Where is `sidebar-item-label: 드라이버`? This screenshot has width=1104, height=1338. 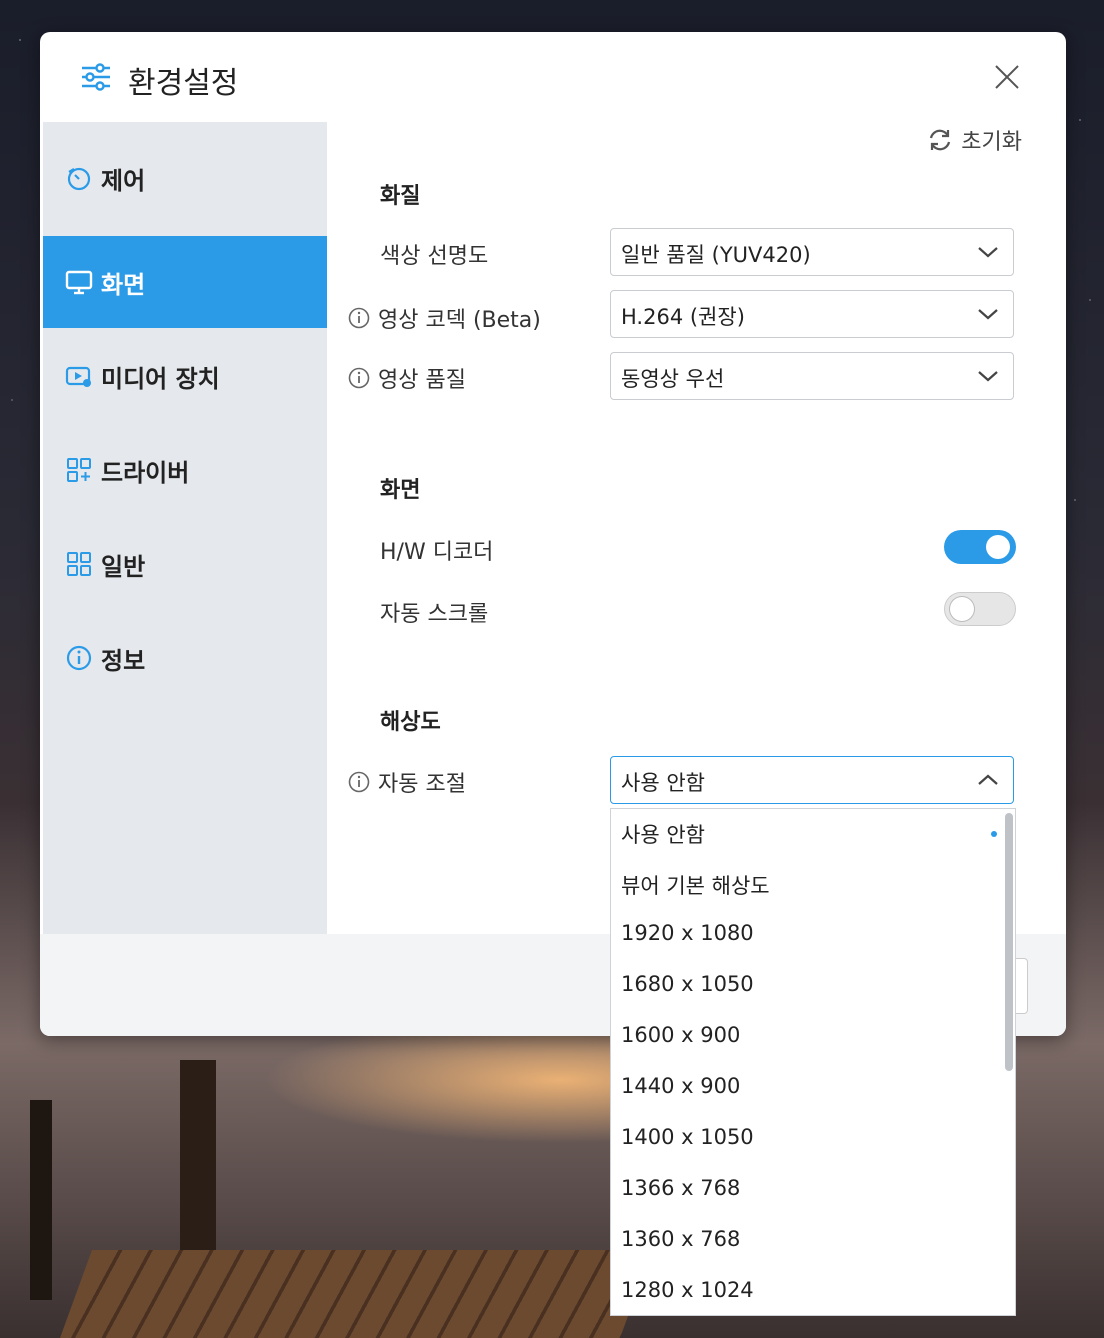 sidebar-item-label: 드라이버 is located at coordinates (145, 472).